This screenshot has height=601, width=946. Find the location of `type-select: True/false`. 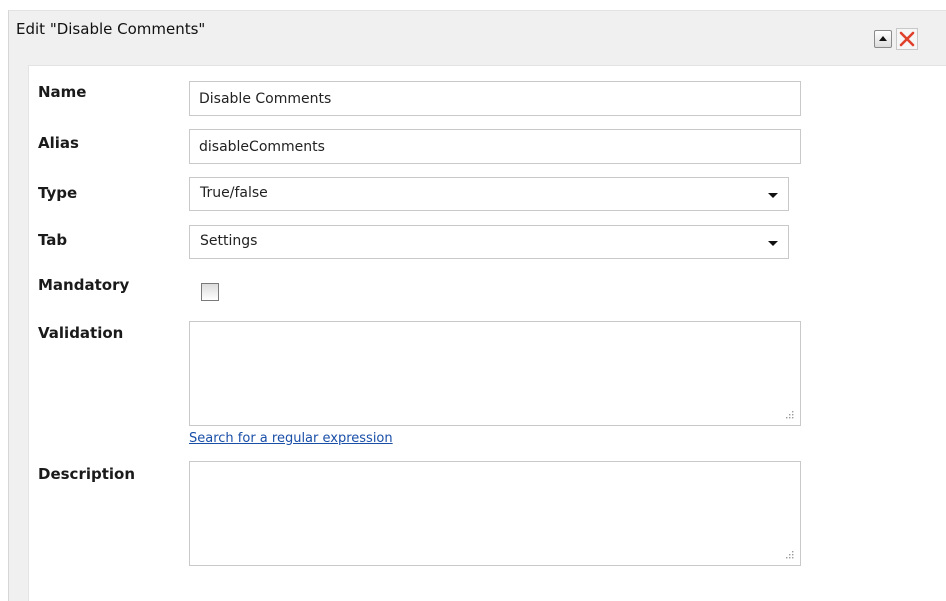

type-select: True/false is located at coordinates (489, 194).